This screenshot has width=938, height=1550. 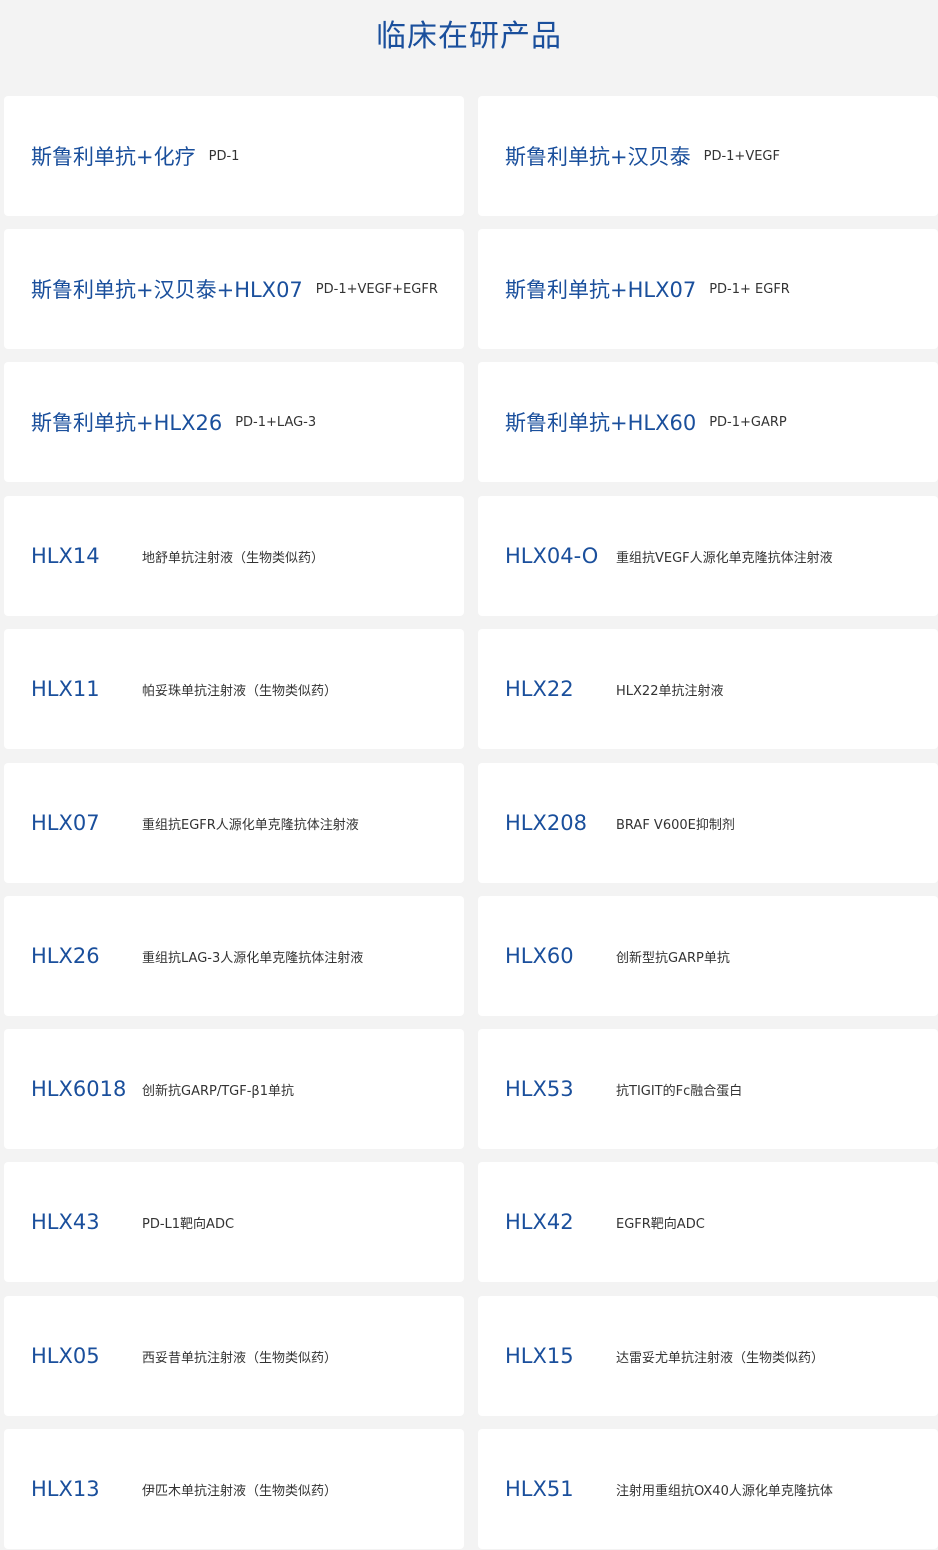 What do you see at coordinates (741, 156) in the screenshot?
I see `product-description: PD-1+VEGF` at bounding box center [741, 156].